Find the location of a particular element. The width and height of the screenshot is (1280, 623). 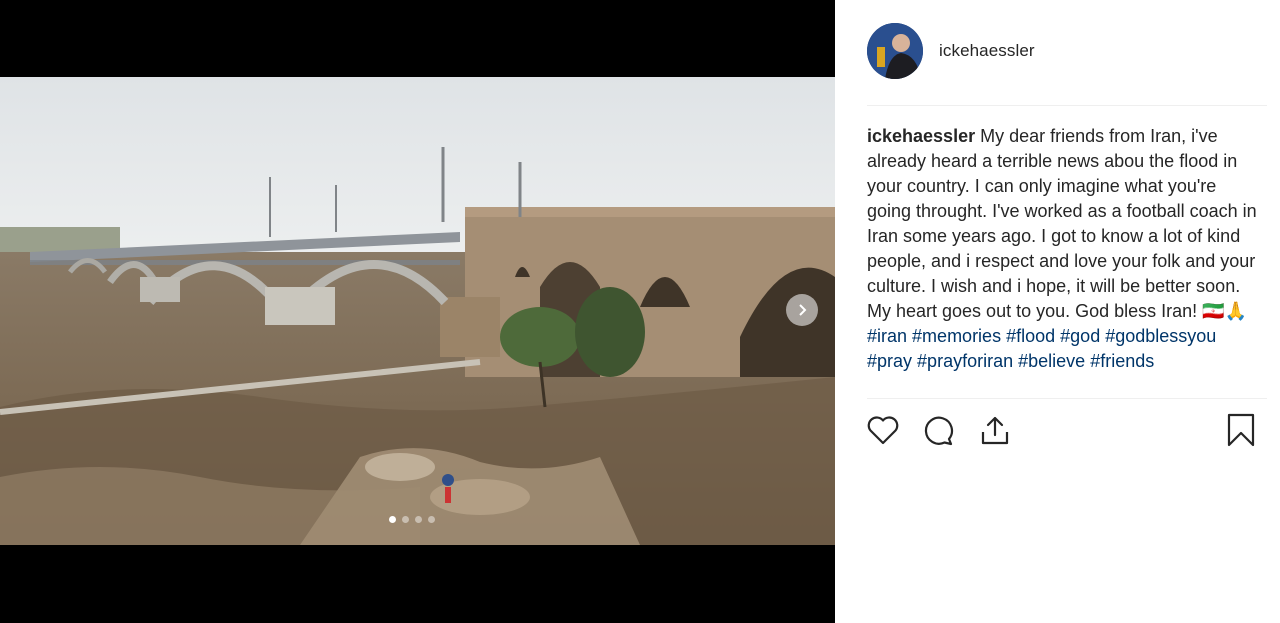

save-button is located at coordinates (1241, 430).